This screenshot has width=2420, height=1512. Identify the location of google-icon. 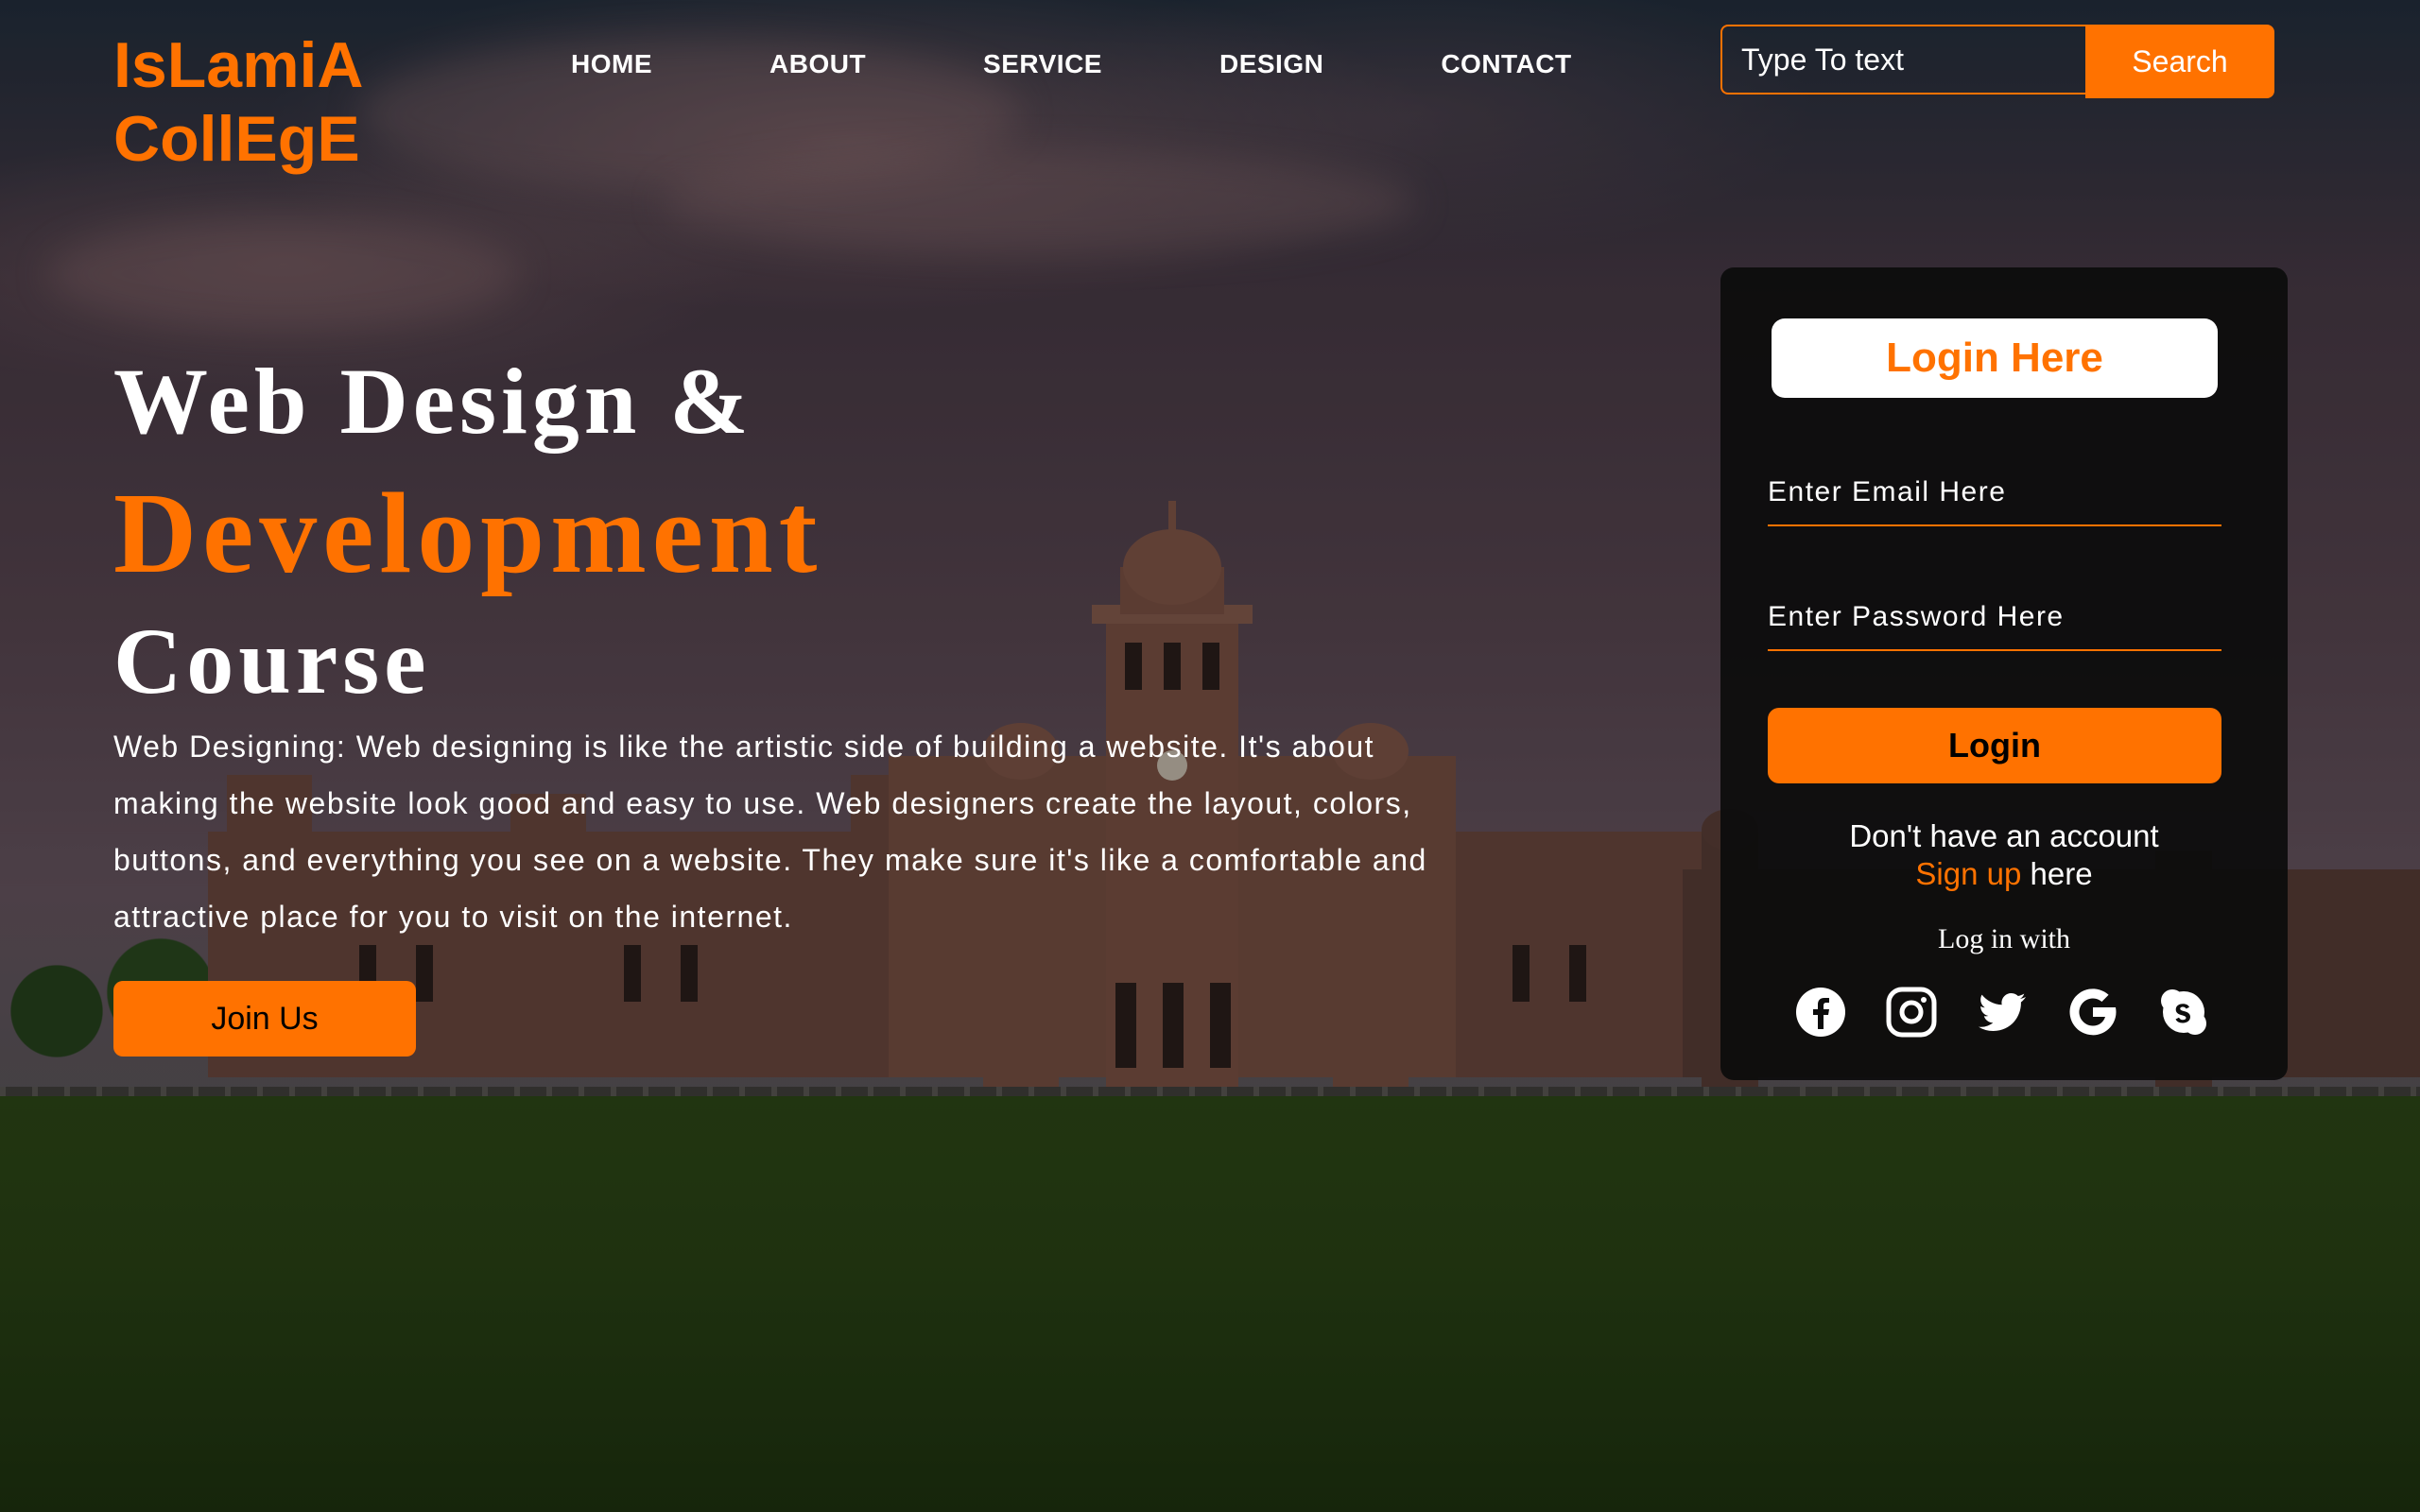
(2092, 1012).